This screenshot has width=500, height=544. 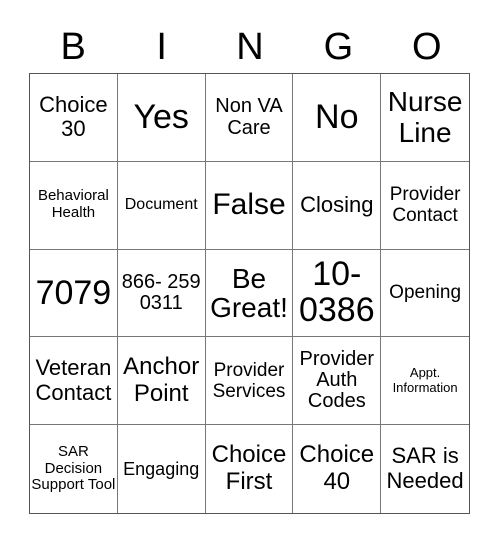 I want to click on bingo-cell: Engaging, so click(x=162, y=469).